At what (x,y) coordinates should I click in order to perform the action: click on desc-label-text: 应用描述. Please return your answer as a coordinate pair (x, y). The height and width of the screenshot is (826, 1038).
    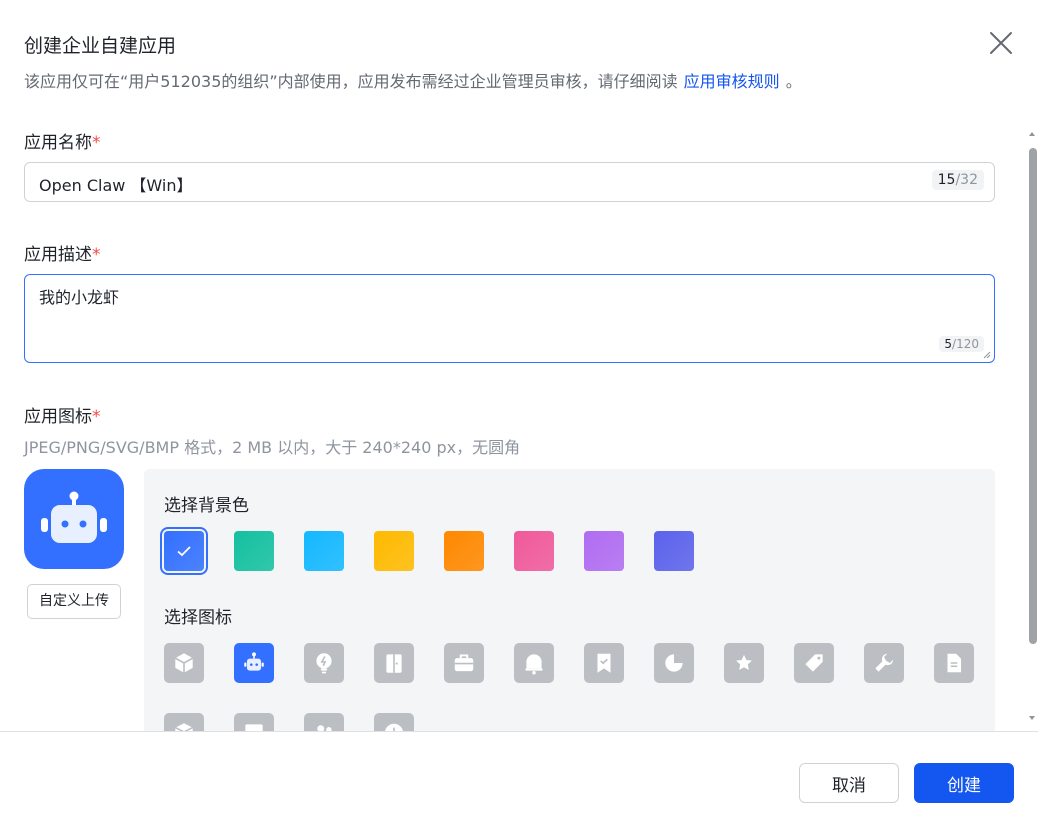
    Looking at the image, I should click on (58, 255).